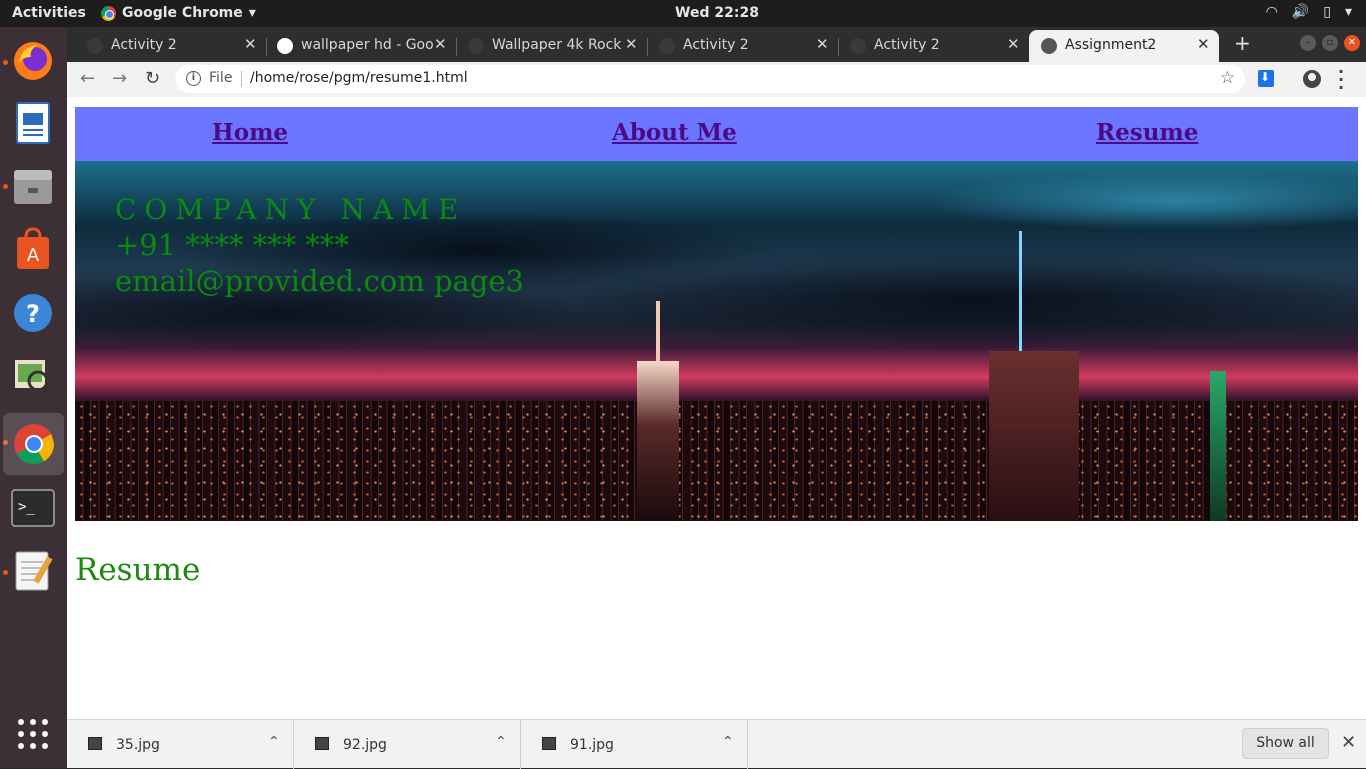 This screenshot has width=1366, height=769. What do you see at coordinates (674, 132) in the screenshot?
I see `nav-link-about: About Me` at bounding box center [674, 132].